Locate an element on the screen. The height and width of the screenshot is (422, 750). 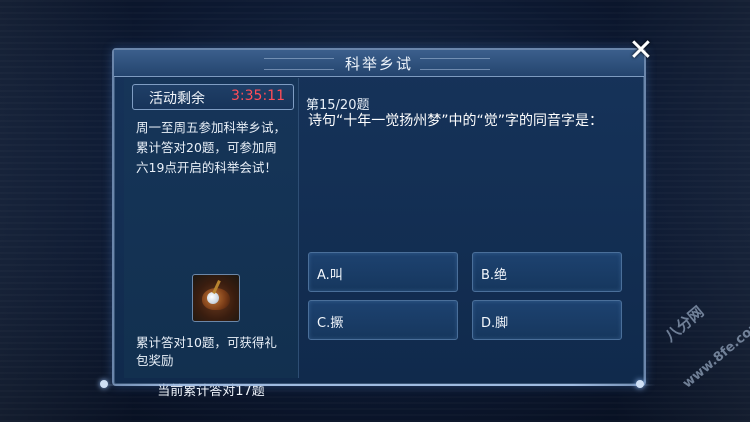
reward-gift-icon is located at coordinates (216, 298).